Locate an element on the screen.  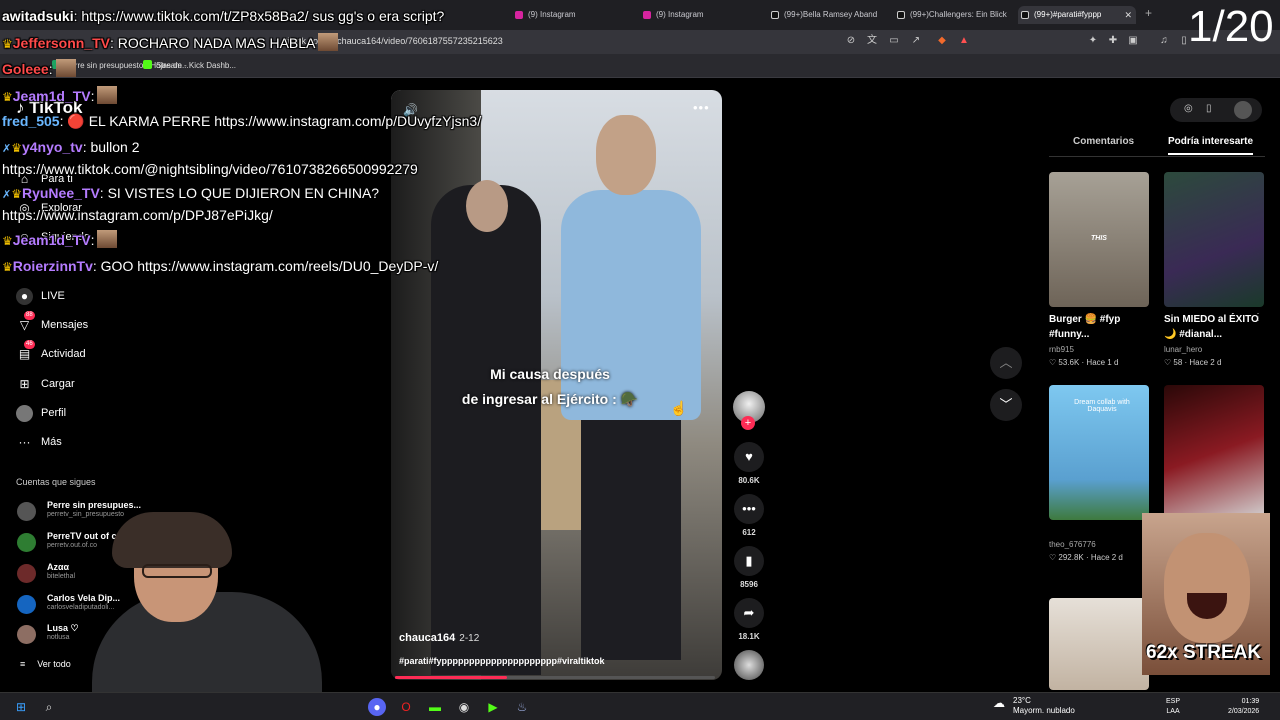
upload-icon: ⊞ is located at coordinates (24, 383).